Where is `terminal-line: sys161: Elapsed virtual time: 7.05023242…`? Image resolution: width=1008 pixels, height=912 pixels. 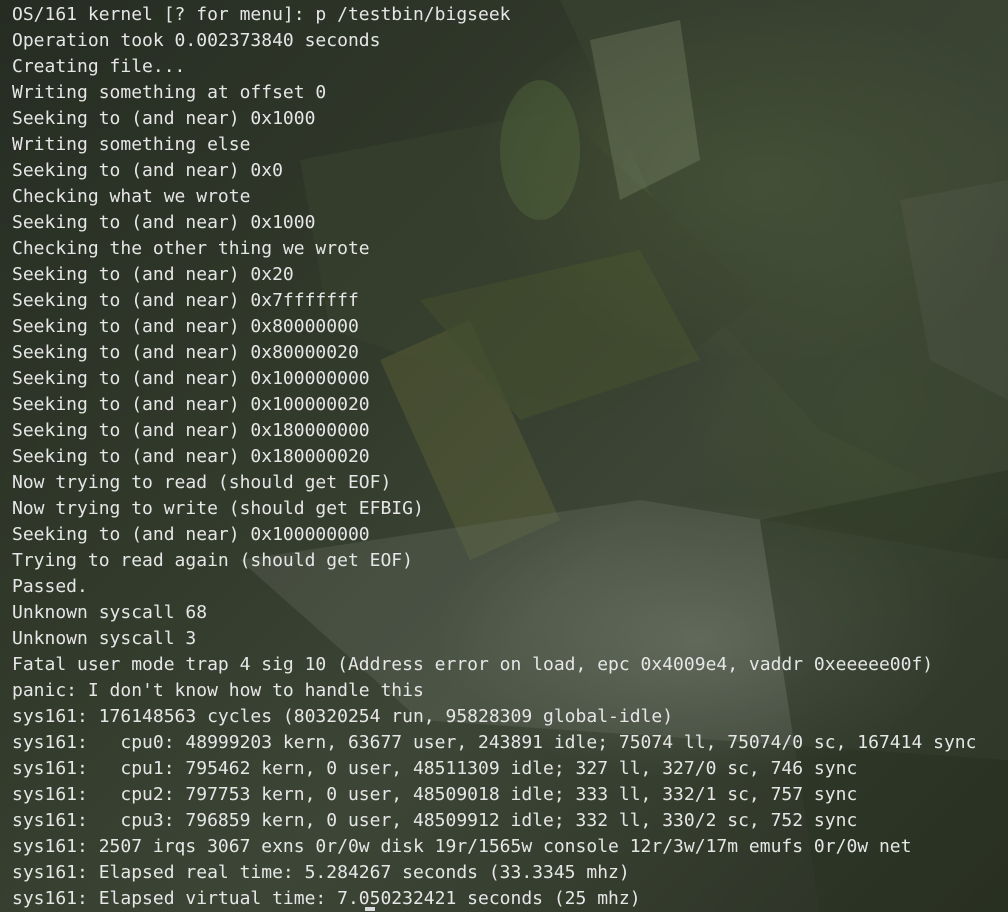 terminal-line: sys161: Elapsed virtual time: 7.05023242… is located at coordinates (326, 898).